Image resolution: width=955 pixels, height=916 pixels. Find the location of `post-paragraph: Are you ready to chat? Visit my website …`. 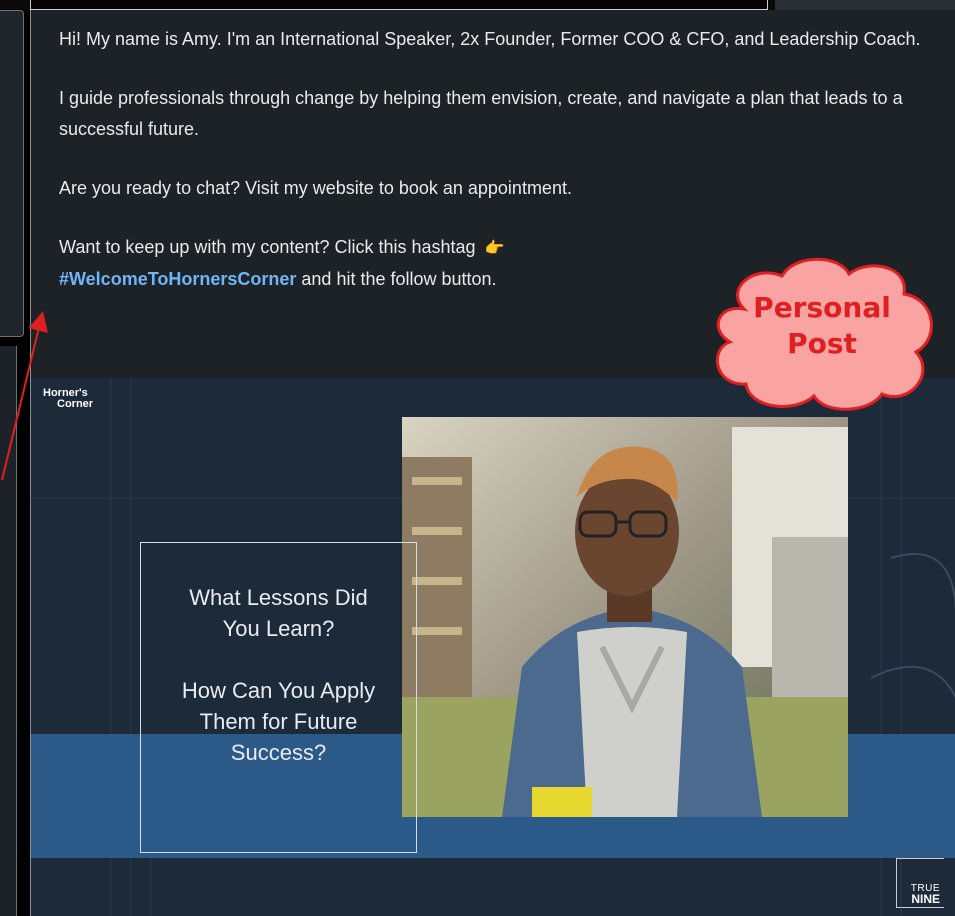

post-paragraph: Are you ready to chat? Visit my website … is located at coordinates (315, 188).